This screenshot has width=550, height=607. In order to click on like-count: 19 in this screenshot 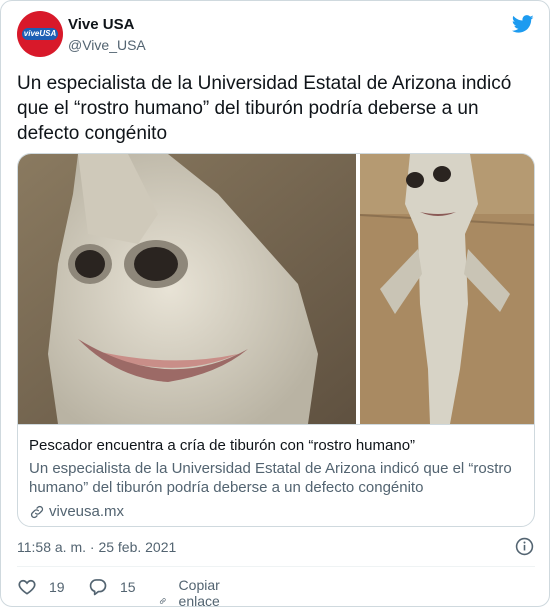, I will do `click(57, 587)`.